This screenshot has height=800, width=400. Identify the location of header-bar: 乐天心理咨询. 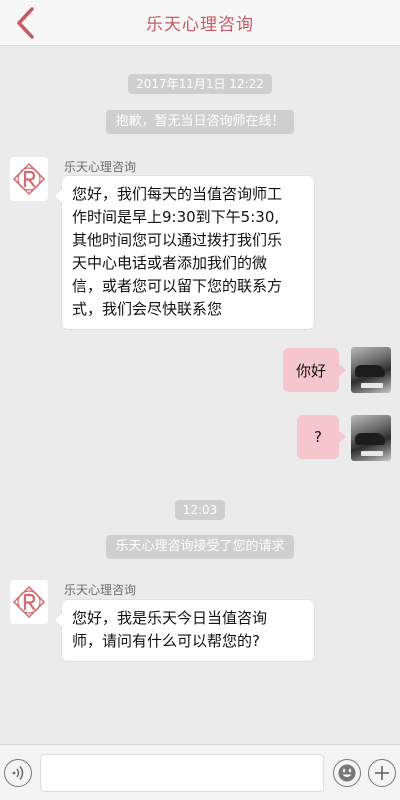
(200, 23).